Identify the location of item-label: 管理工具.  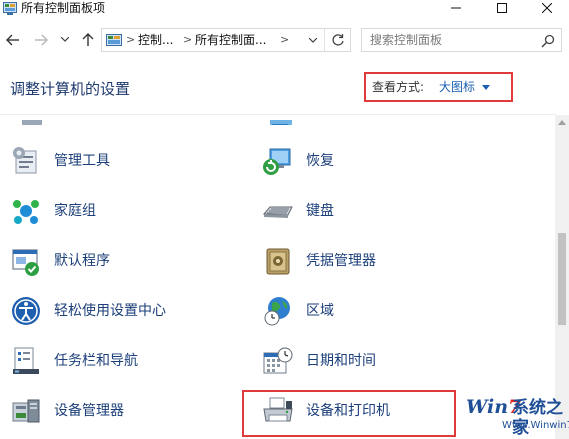
(82, 161).